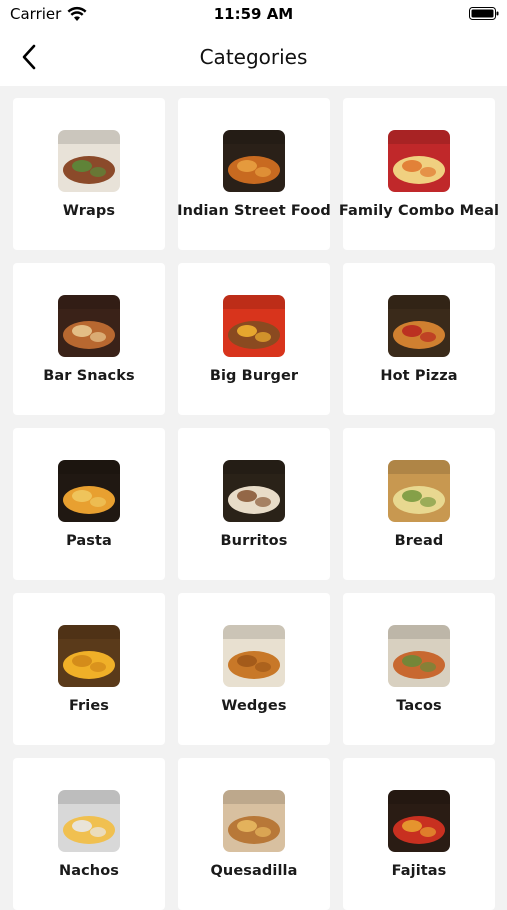 The height and width of the screenshot is (910, 507). I want to click on status-time: 11:59 AM, so click(253, 14).